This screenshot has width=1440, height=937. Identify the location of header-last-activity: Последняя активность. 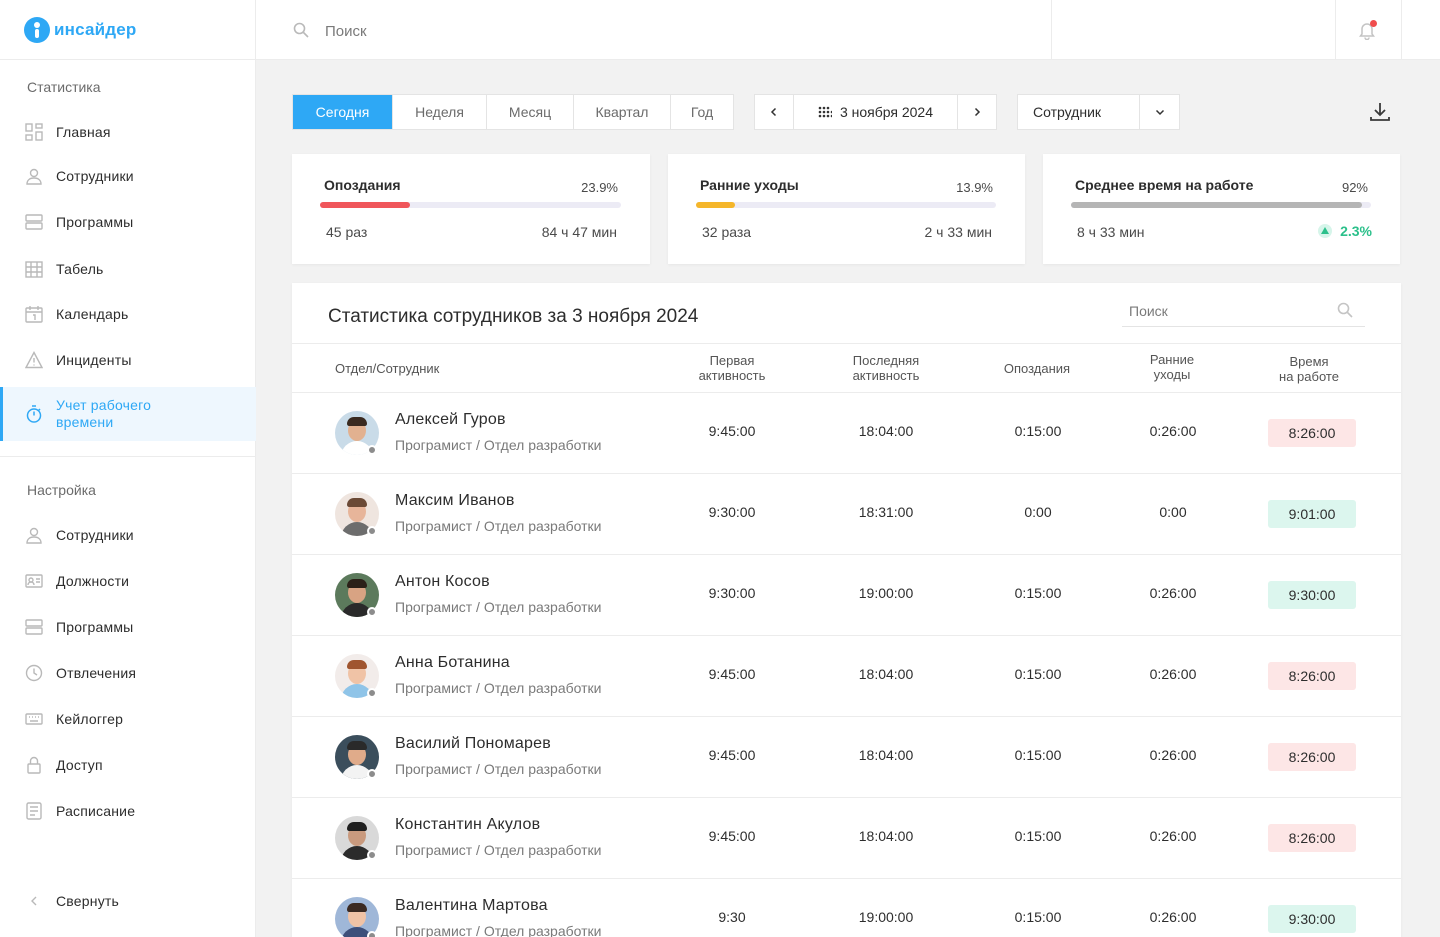
(886, 368).